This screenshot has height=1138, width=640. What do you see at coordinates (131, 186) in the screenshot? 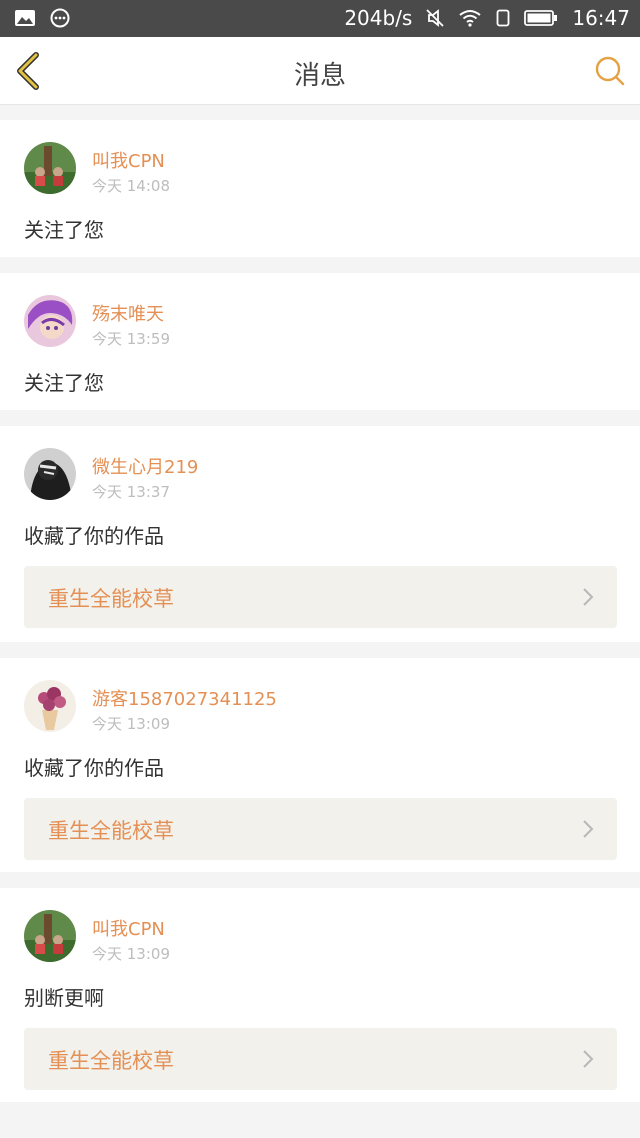
I see `timestamp: 今天 14:08` at bounding box center [131, 186].